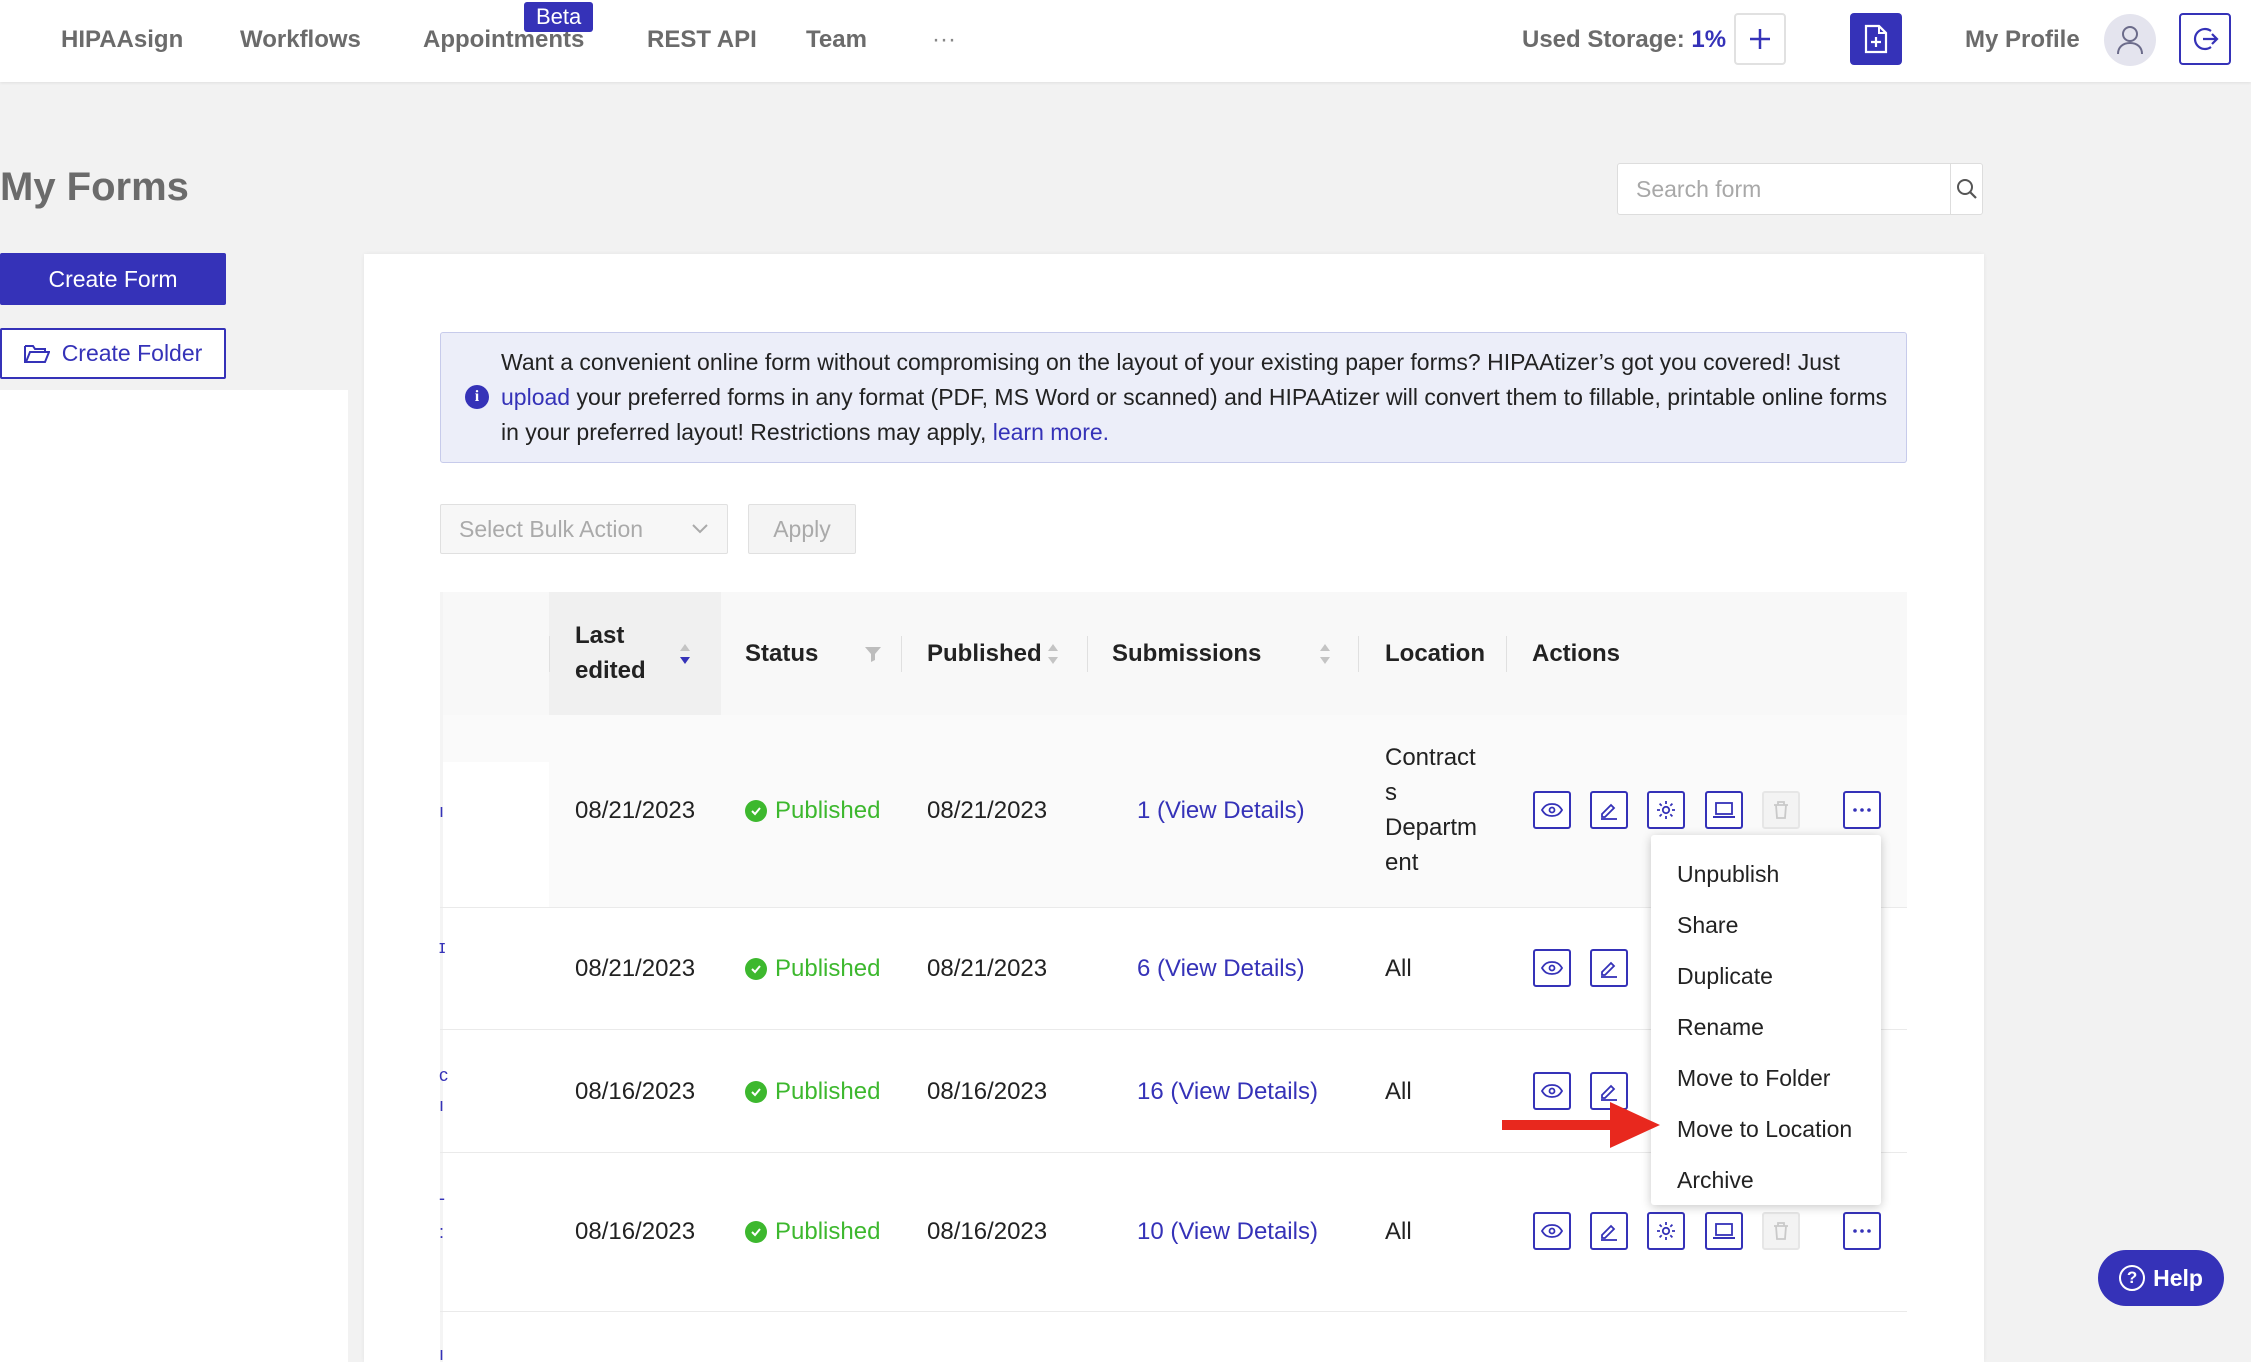 The height and width of the screenshot is (1362, 2251). I want to click on last-edited-cell: 08/21/2023, so click(635, 810).